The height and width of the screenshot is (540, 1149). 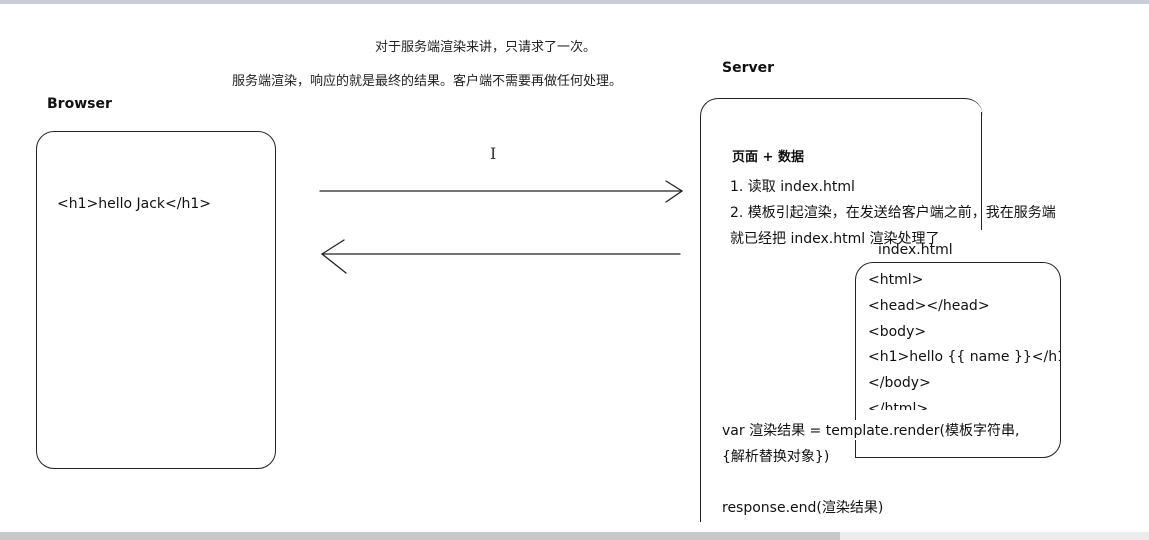 I want to click on server-heading: 页面 + 数据, so click(x=768, y=157).